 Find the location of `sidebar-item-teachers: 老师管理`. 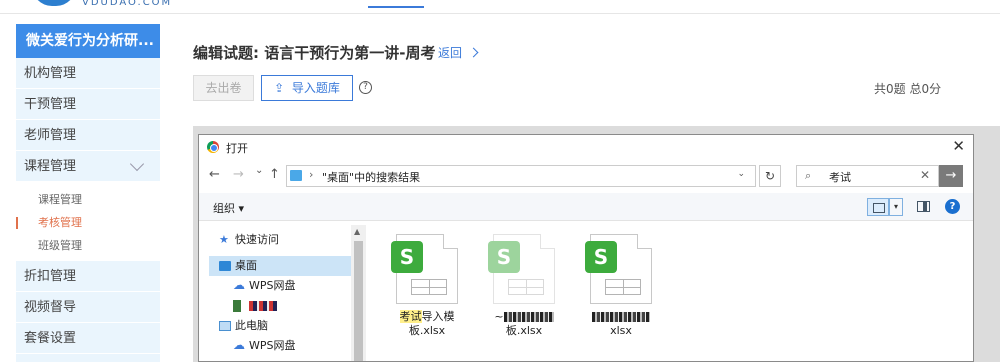

sidebar-item-teachers: 老师管理 is located at coordinates (88, 135).